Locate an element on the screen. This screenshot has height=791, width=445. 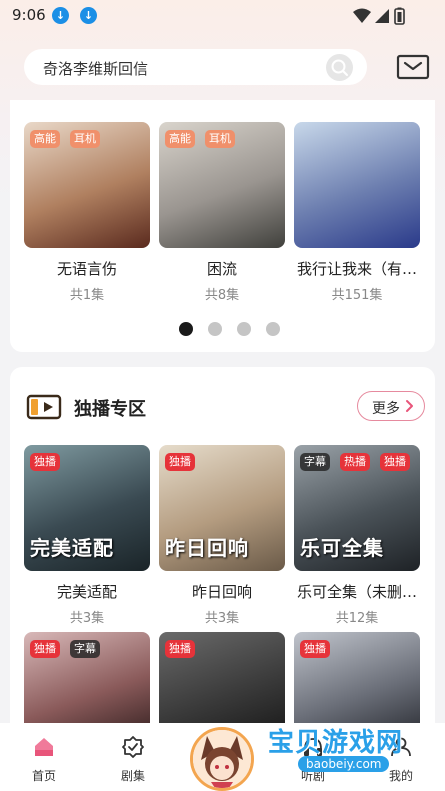
section-title: 独播专区 is located at coordinates (110, 409).